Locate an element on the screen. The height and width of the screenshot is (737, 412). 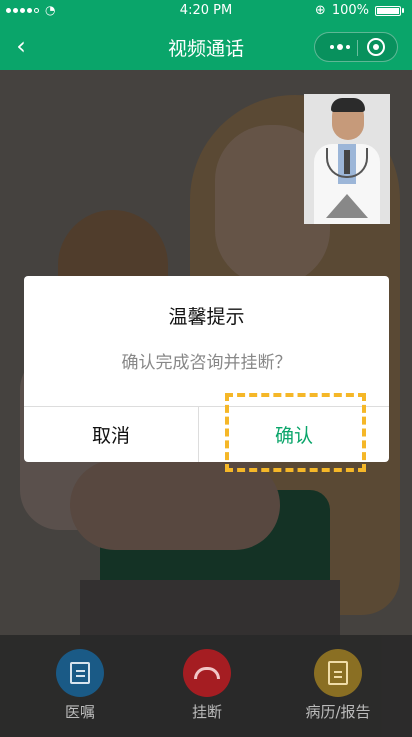
battery-icon is located at coordinates (388, 10).